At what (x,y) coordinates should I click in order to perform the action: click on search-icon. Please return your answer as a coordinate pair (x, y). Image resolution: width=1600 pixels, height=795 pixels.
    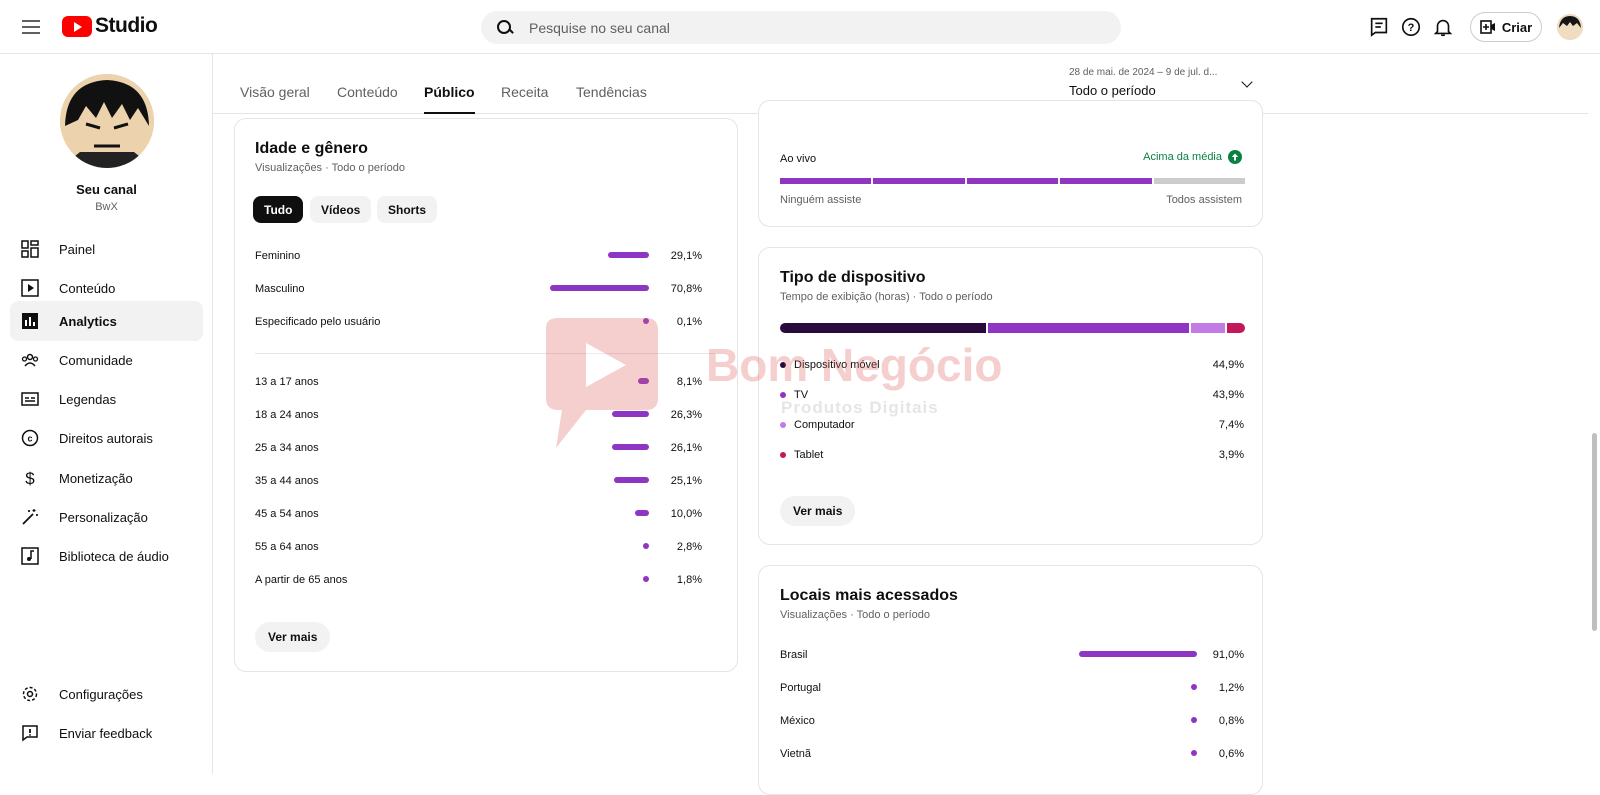
    Looking at the image, I should click on (505, 27).